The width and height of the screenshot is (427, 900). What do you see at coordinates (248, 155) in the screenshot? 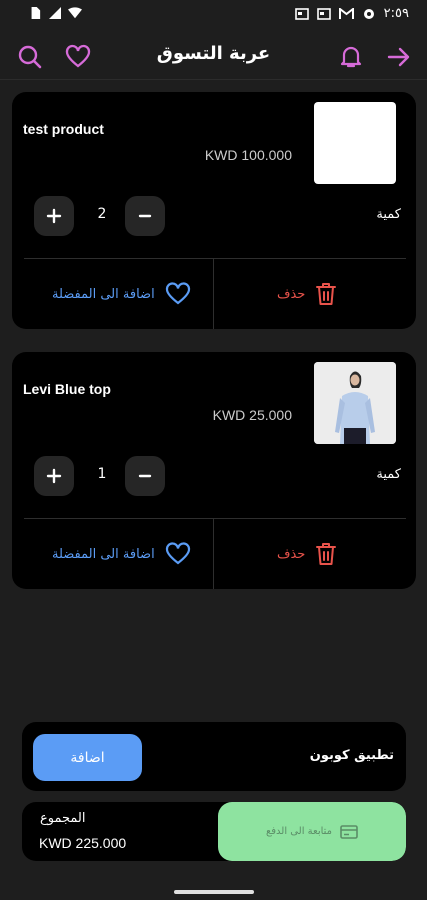
I see `product-price: KWD 100.000` at bounding box center [248, 155].